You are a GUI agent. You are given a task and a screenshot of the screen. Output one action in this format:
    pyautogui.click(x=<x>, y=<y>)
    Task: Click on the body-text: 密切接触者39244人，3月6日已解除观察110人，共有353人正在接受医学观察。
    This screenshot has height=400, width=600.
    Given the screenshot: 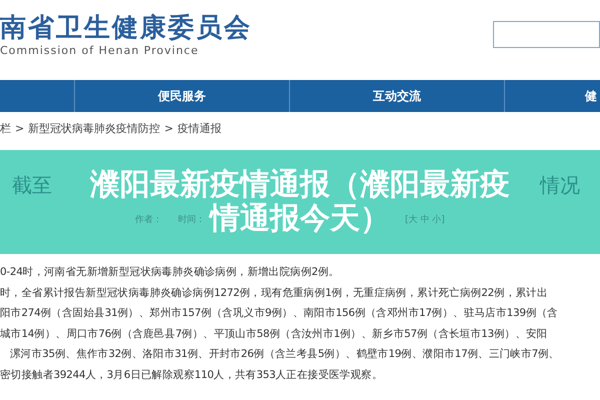 What is the action you would take?
    pyautogui.click(x=192, y=375)
    